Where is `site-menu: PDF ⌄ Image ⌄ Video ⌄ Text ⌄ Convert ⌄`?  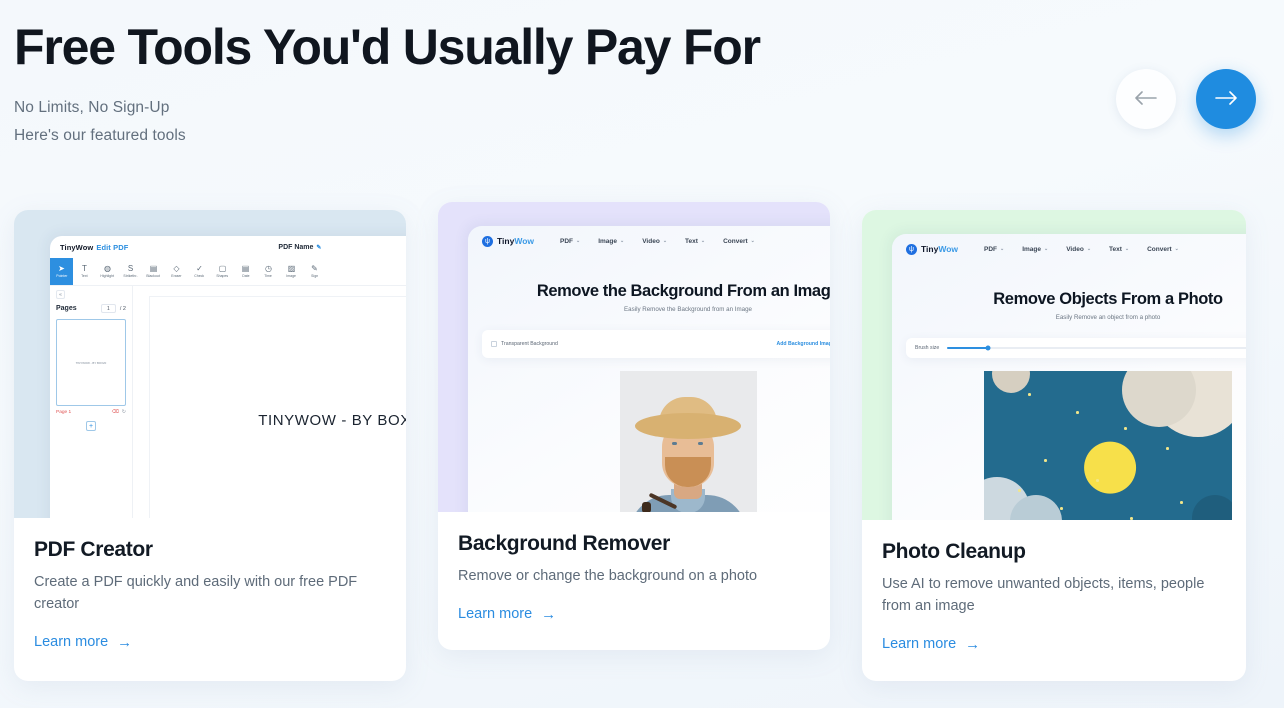
site-menu: PDF ⌄ Image ⌄ Video ⌄ Text ⌄ Convert ⌄ is located at coordinates (1081, 249).